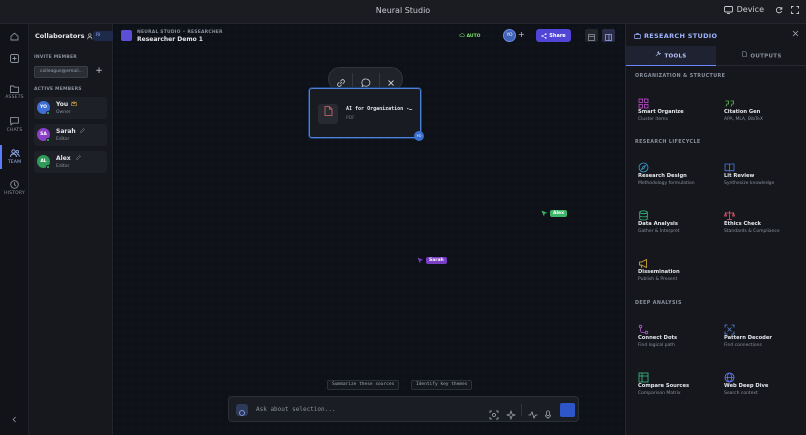 The width and height of the screenshot is (806, 435). Describe the element at coordinates (48, 140) in the screenshot. I see `online-indicator` at that location.